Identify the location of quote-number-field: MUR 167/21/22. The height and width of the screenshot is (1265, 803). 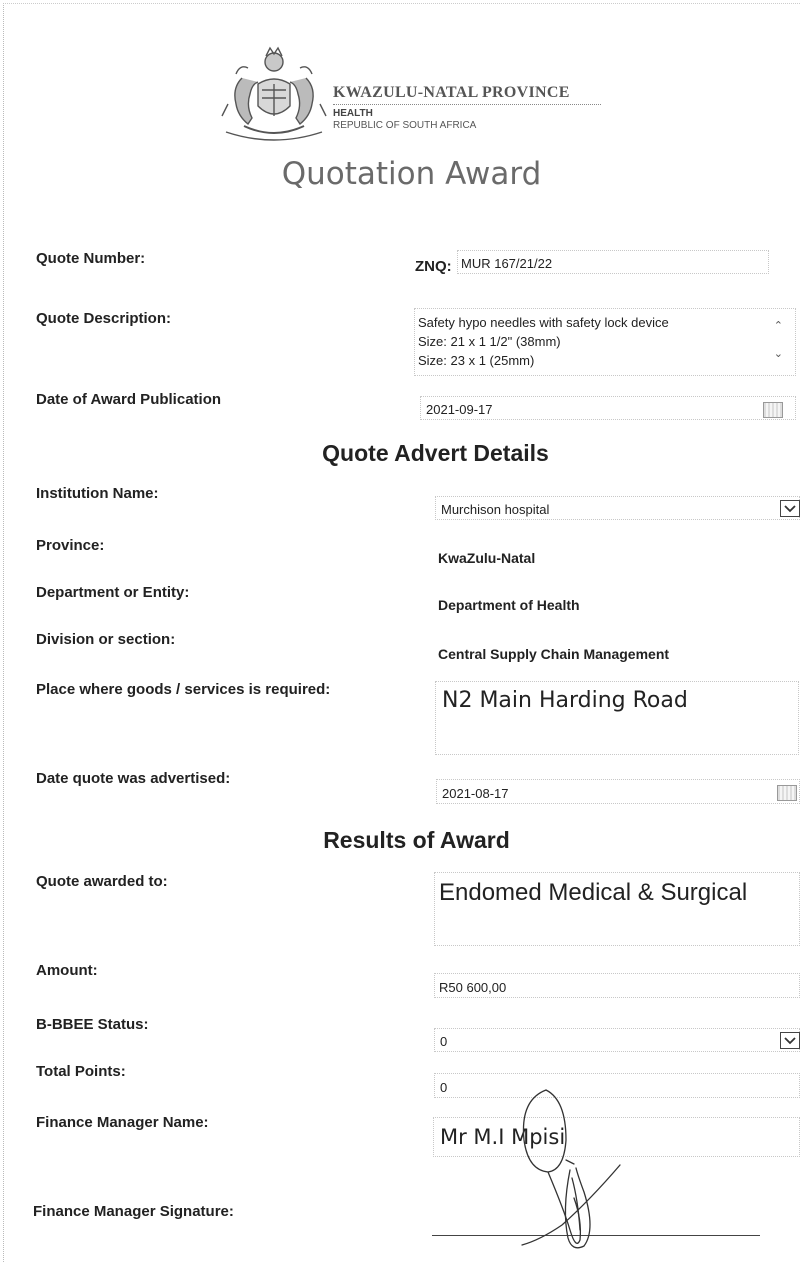
(613, 262).